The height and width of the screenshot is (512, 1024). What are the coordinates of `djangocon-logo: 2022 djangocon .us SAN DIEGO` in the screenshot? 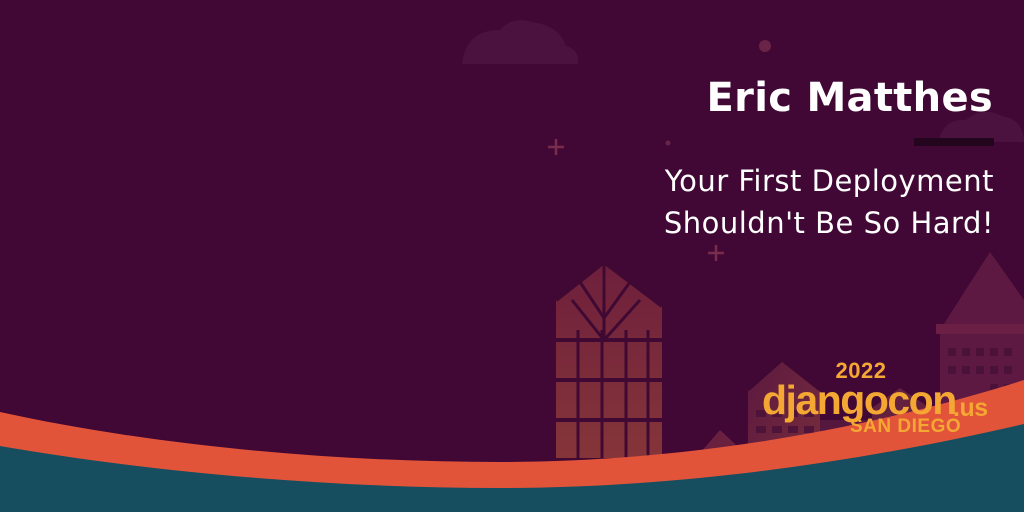 It's located at (879, 400).